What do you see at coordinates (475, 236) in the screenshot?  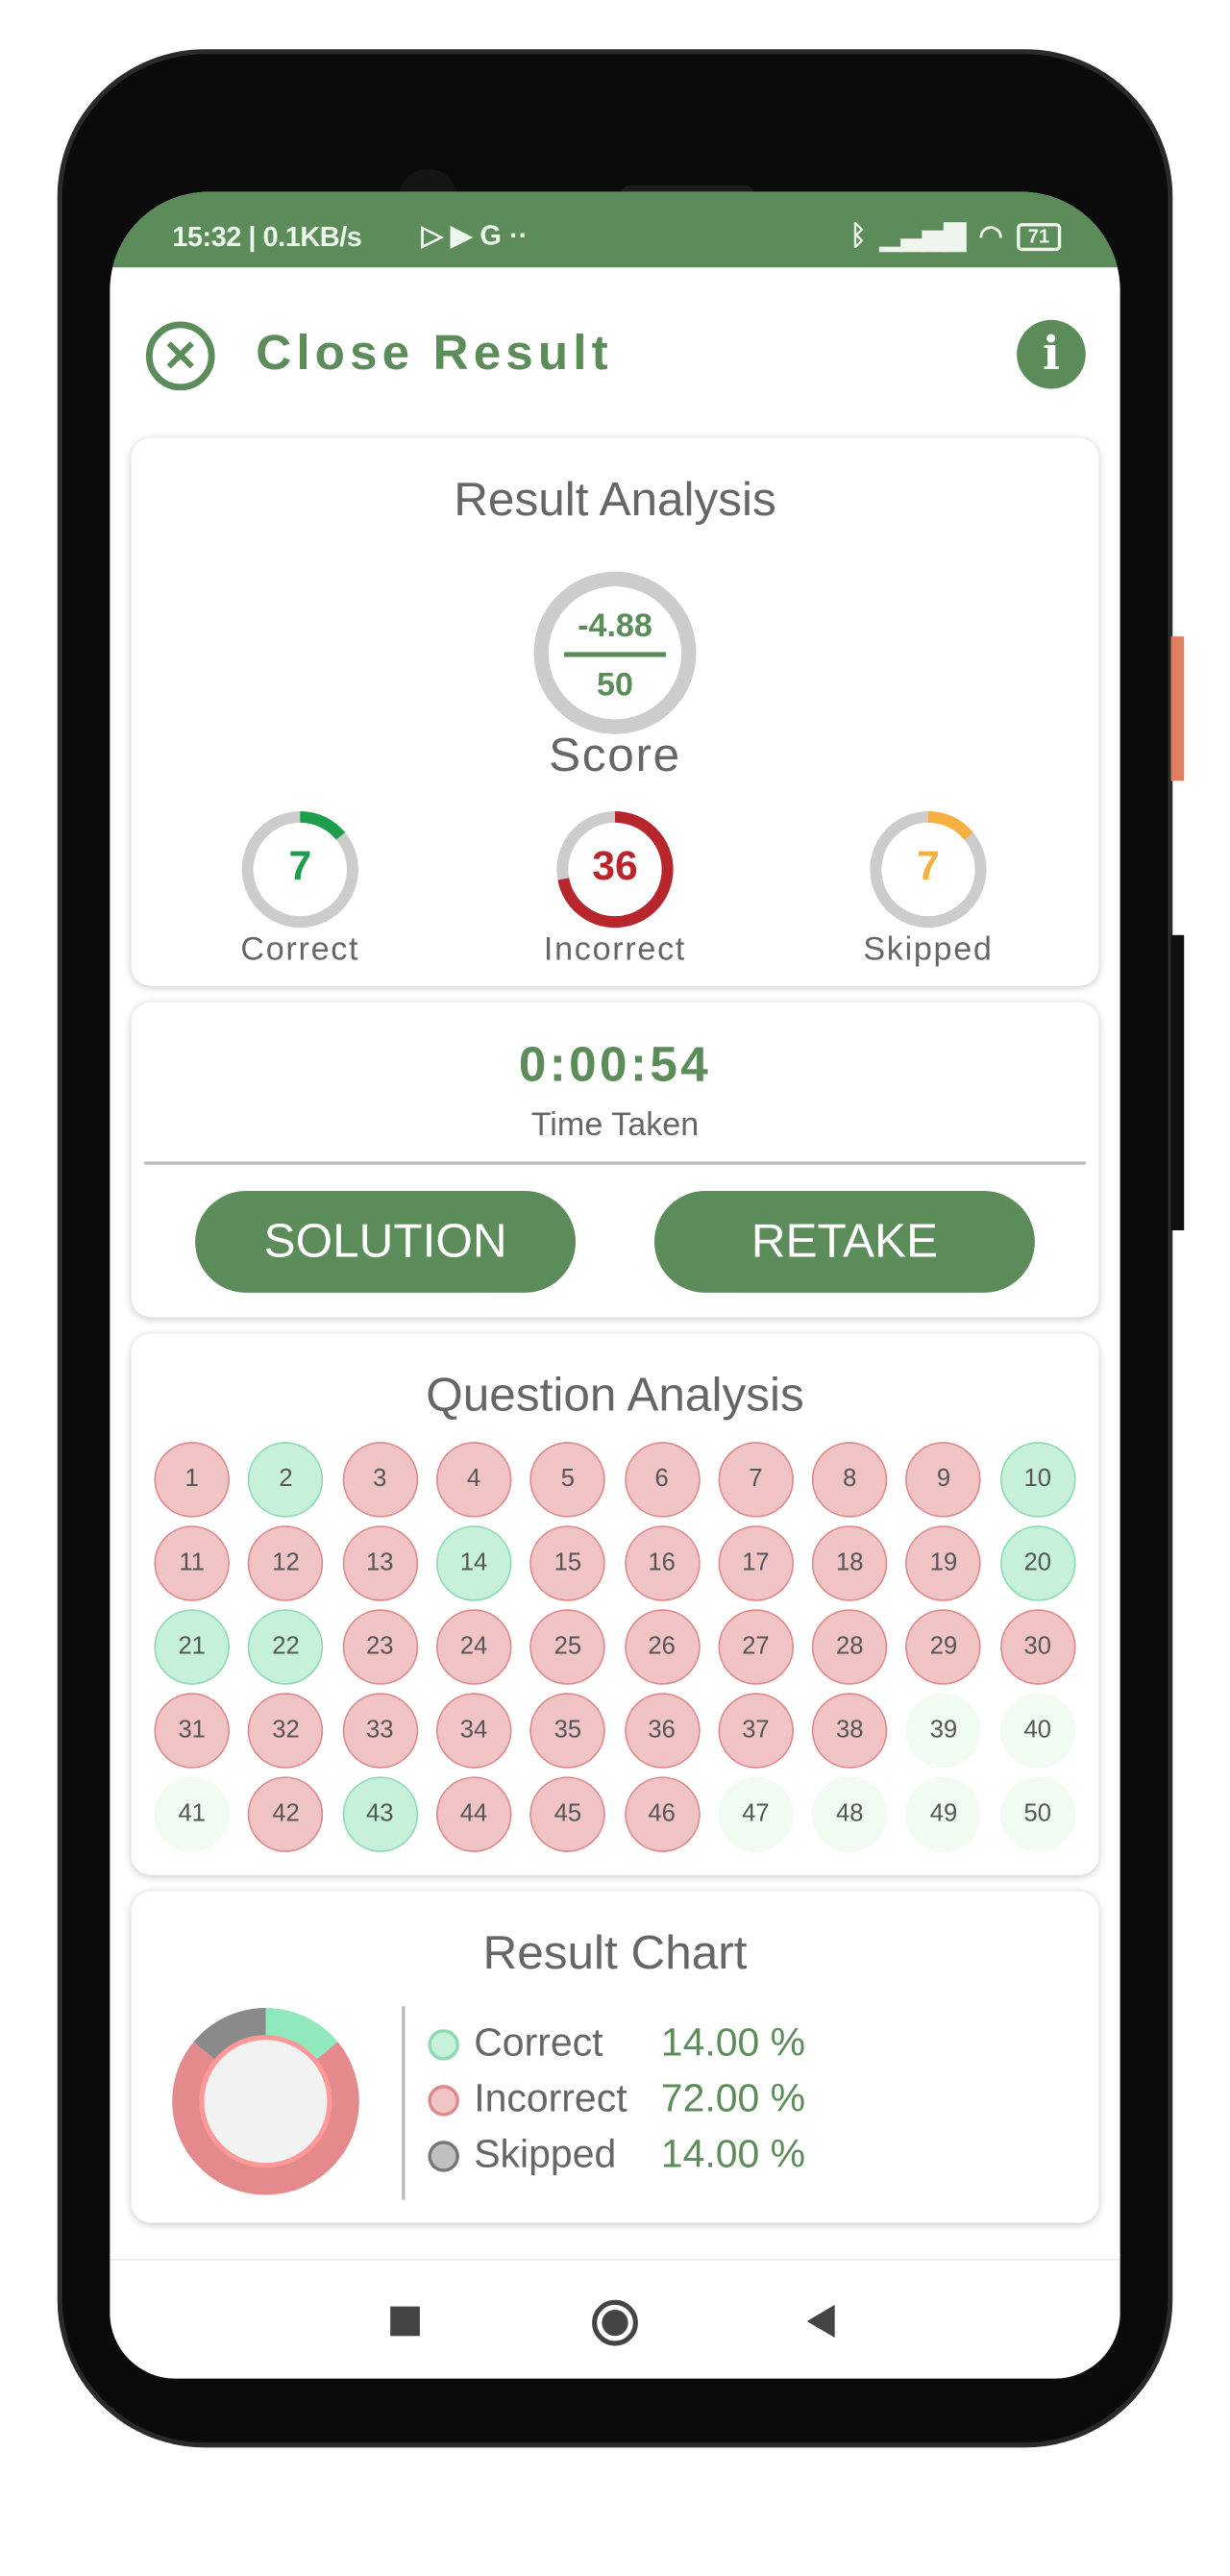 I see `notification-icons: ▷ ▶ G ··` at bounding box center [475, 236].